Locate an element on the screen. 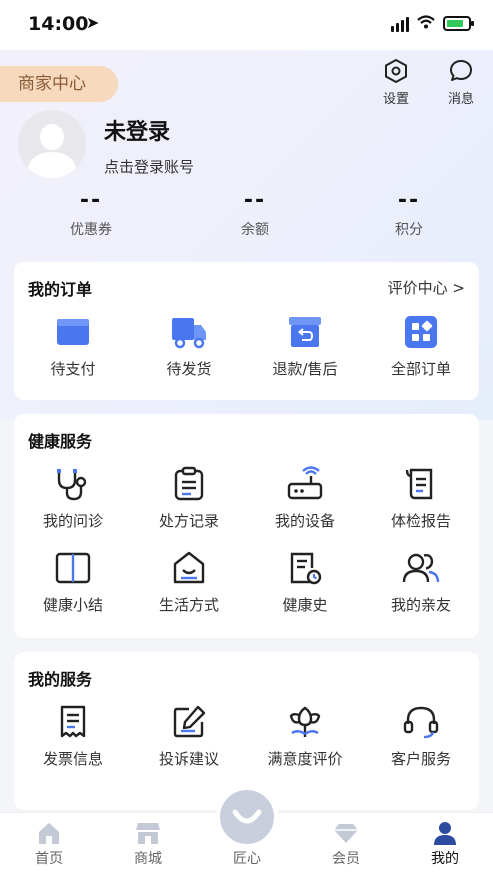 The width and height of the screenshot is (493, 879). complaint-suggestion-button: 投诉建议 is located at coordinates (189, 736).